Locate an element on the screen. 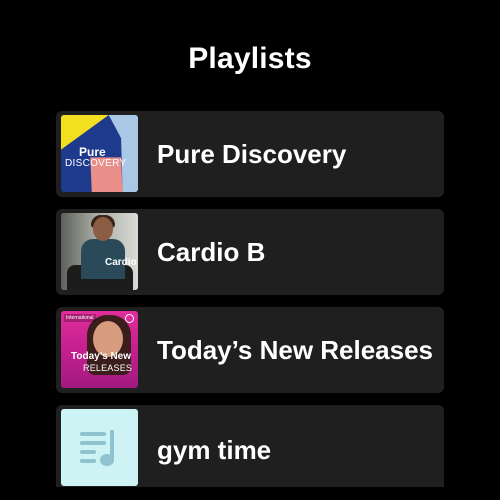 The height and width of the screenshot is (500, 500). playlist-cover-gym-time is located at coordinates (99, 447).